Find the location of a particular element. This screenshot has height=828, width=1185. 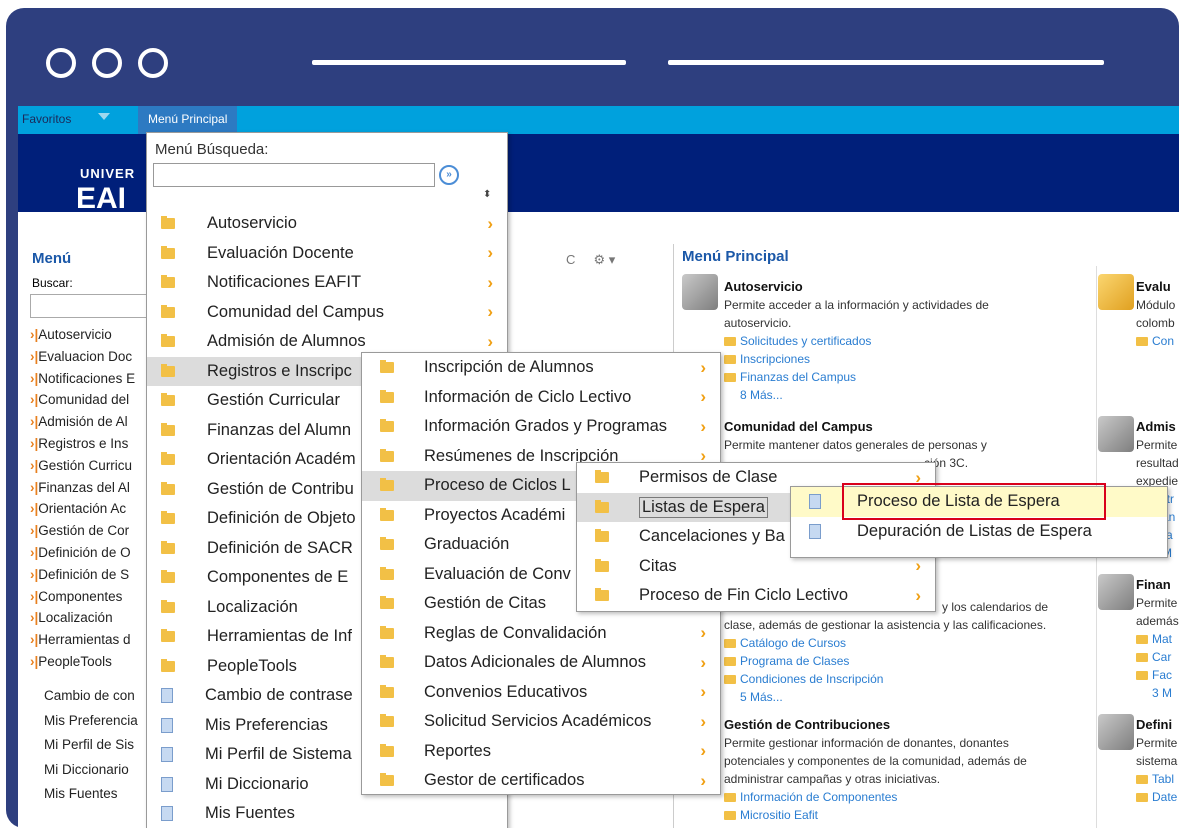

menu-item: Información Grados y Programas › is located at coordinates (541, 427).